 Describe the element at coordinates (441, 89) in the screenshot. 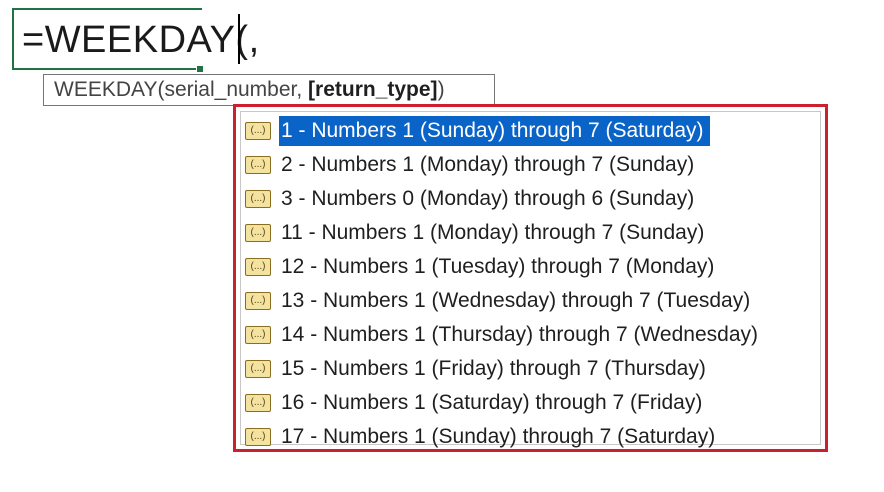

I see `signature-suffix: )` at that location.